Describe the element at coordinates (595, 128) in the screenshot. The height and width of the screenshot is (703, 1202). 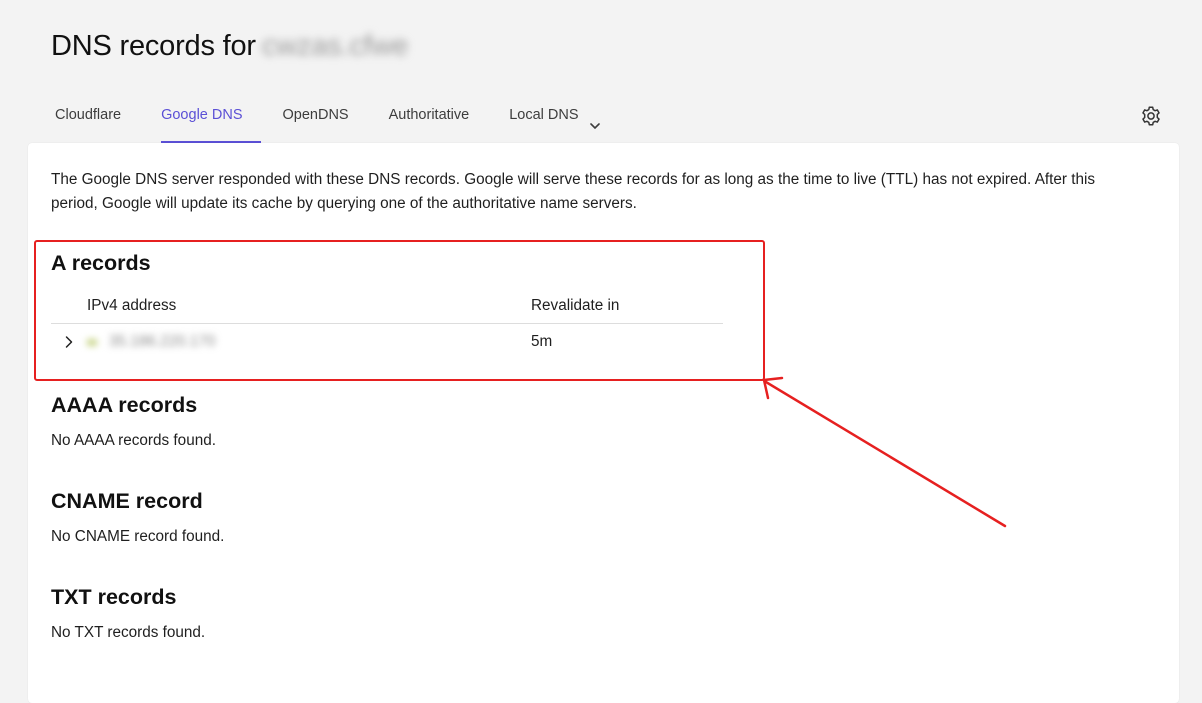
I see `chevron-down-icon` at that location.